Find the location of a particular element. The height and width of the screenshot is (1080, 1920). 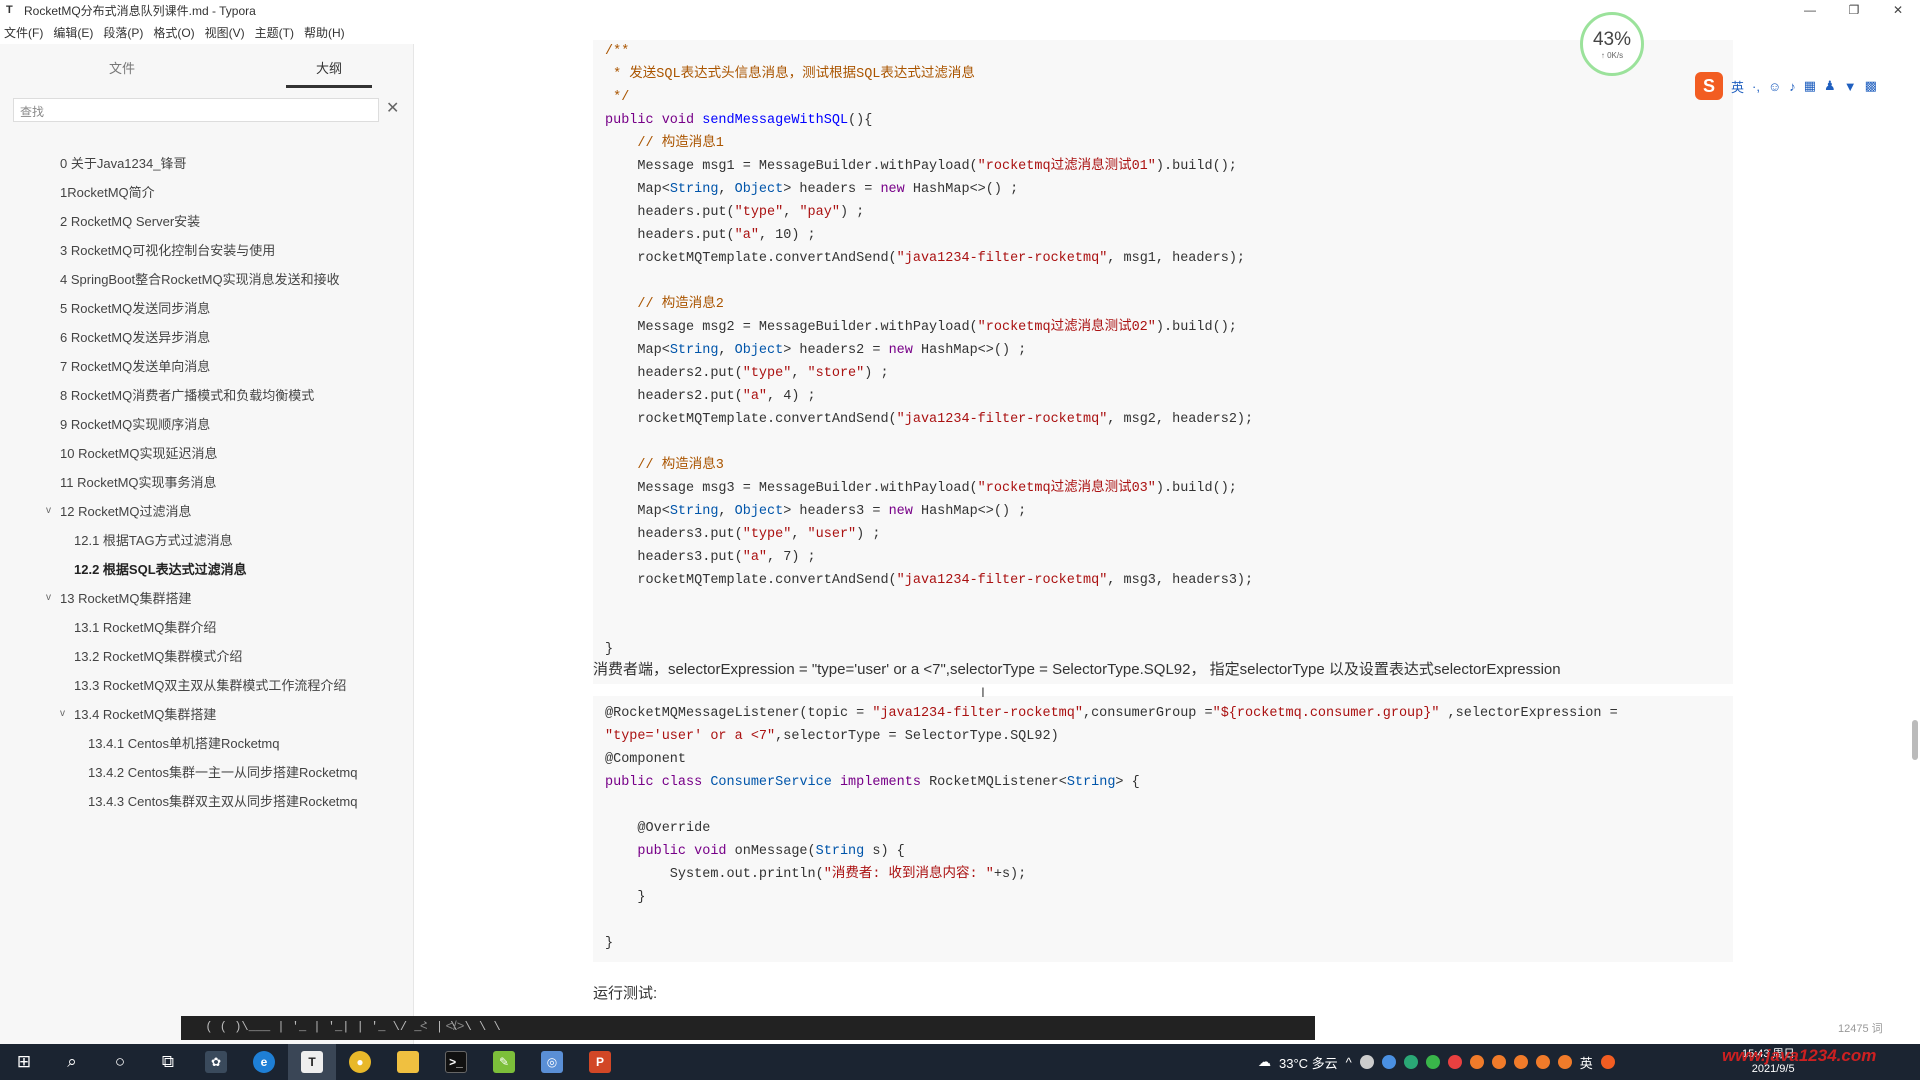

menu-file: 文件(F) is located at coordinates (24, 33).